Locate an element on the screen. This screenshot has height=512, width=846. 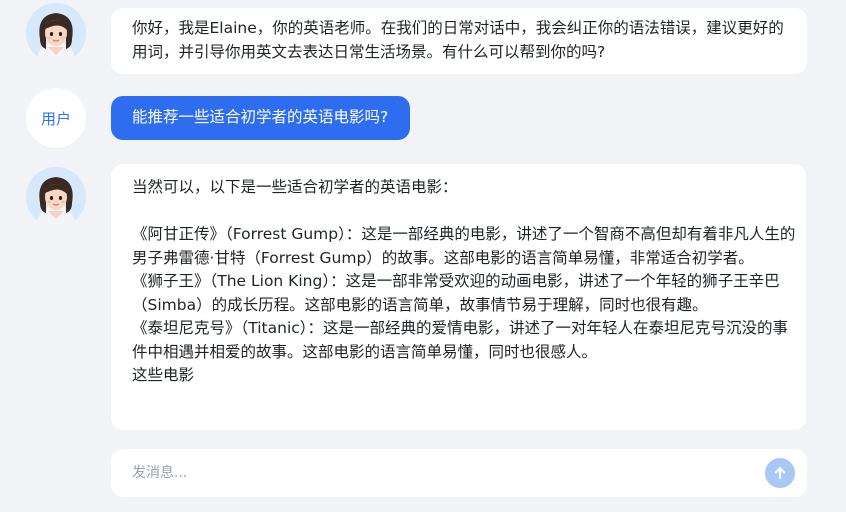
reply-intro: 当然可以，以下是一些适合初学者的英语电影： is located at coordinates (295, 187).